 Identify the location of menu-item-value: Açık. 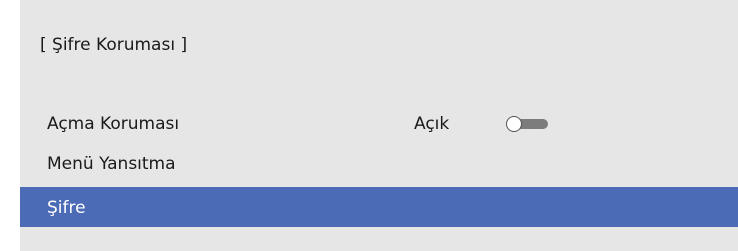
(432, 124).